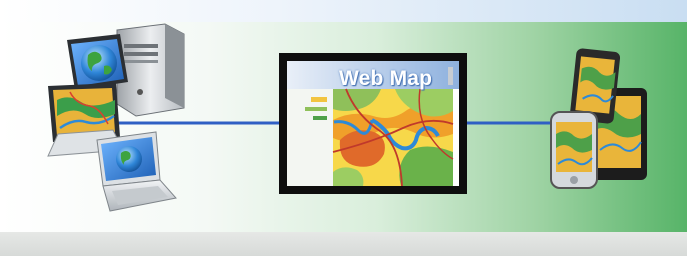 The width and height of the screenshot is (687, 256). Describe the element at coordinates (99, 63) in the screenshot. I see `globe-icon` at that location.